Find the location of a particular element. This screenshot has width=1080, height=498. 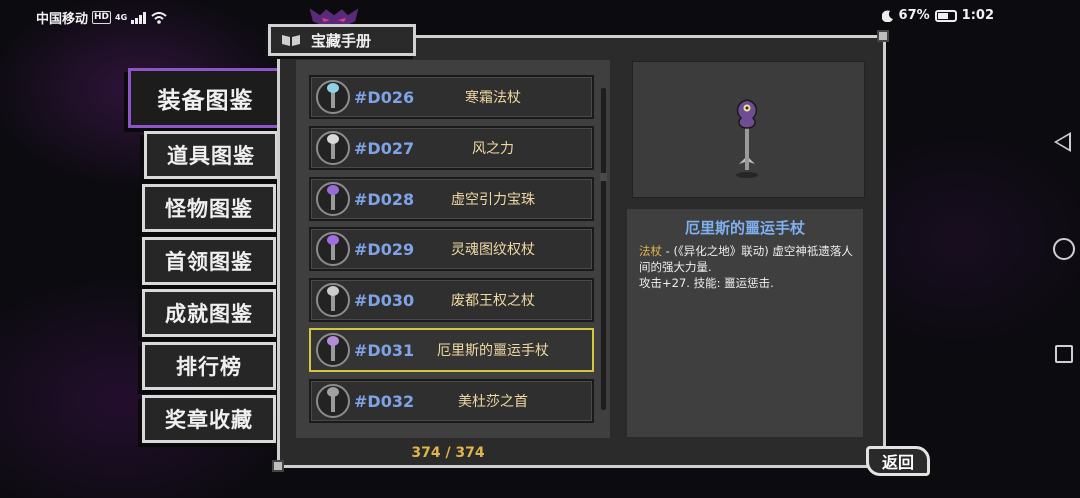

tab-bosses: 首领图鉴 is located at coordinates (209, 261).